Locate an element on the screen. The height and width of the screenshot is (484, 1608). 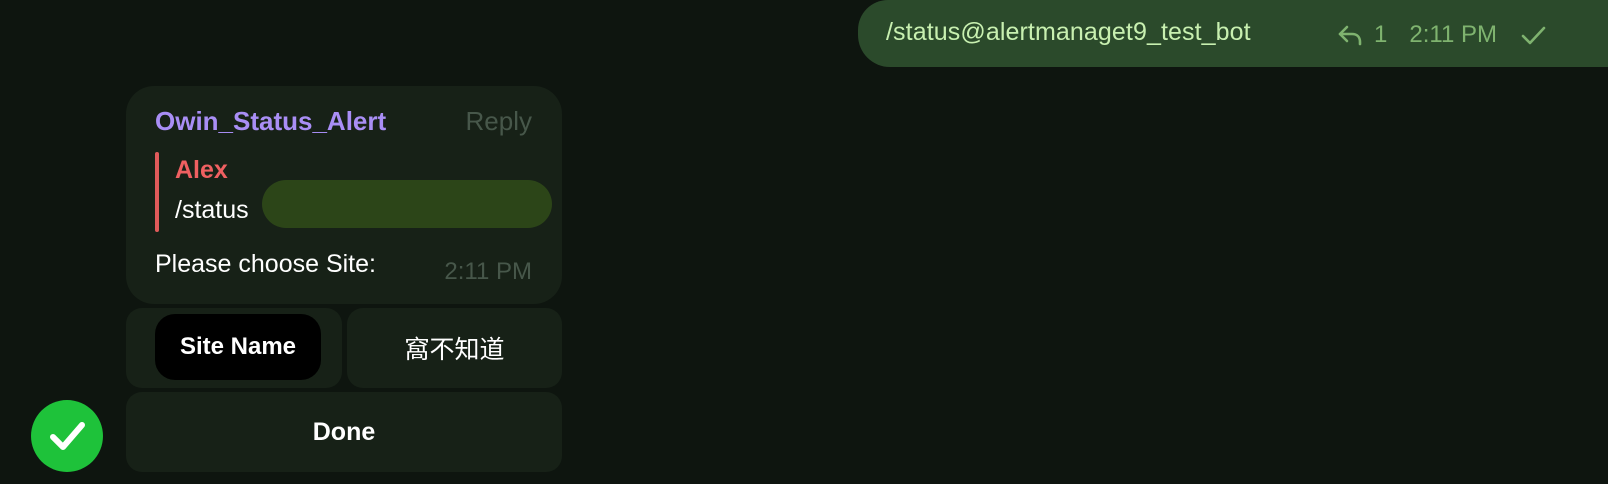
outgoing-message-bubble: /status@alertmanaget9_test_bot 1 2:11 PM is located at coordinates (1233, 33).